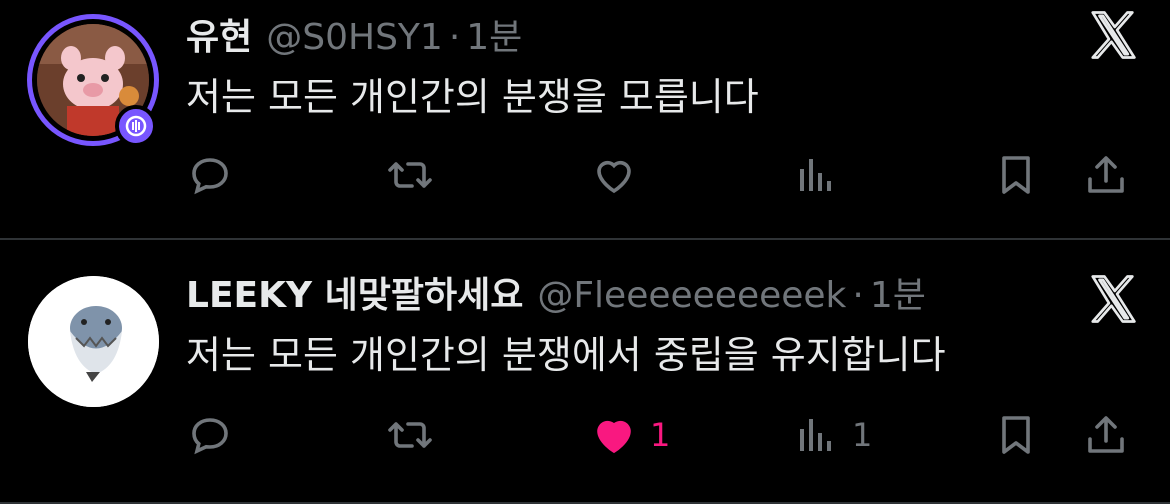  What do you see at coordinates (691, 295) in the screenshot?
I see `user-handle: @Fleeeeeeeeeek` at bounding box center [691, 295].